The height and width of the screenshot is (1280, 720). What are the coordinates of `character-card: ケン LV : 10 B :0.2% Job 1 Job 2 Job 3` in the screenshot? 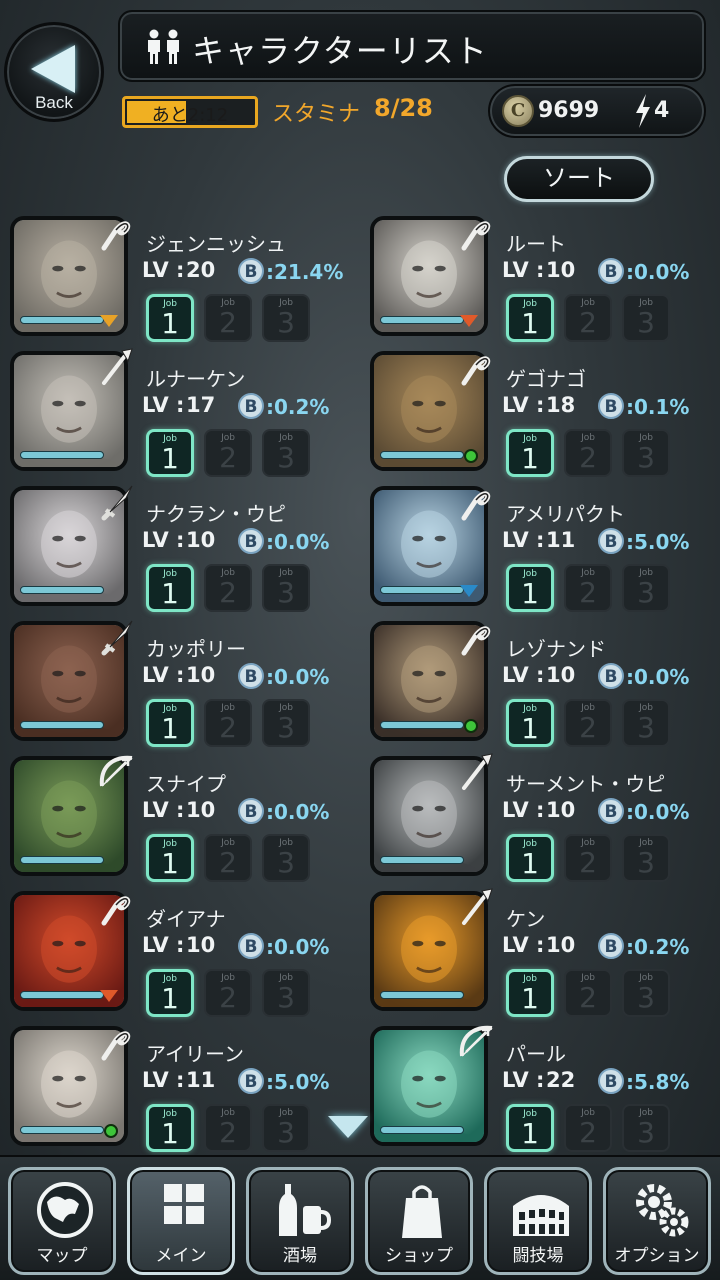 It's located at (537, 952).